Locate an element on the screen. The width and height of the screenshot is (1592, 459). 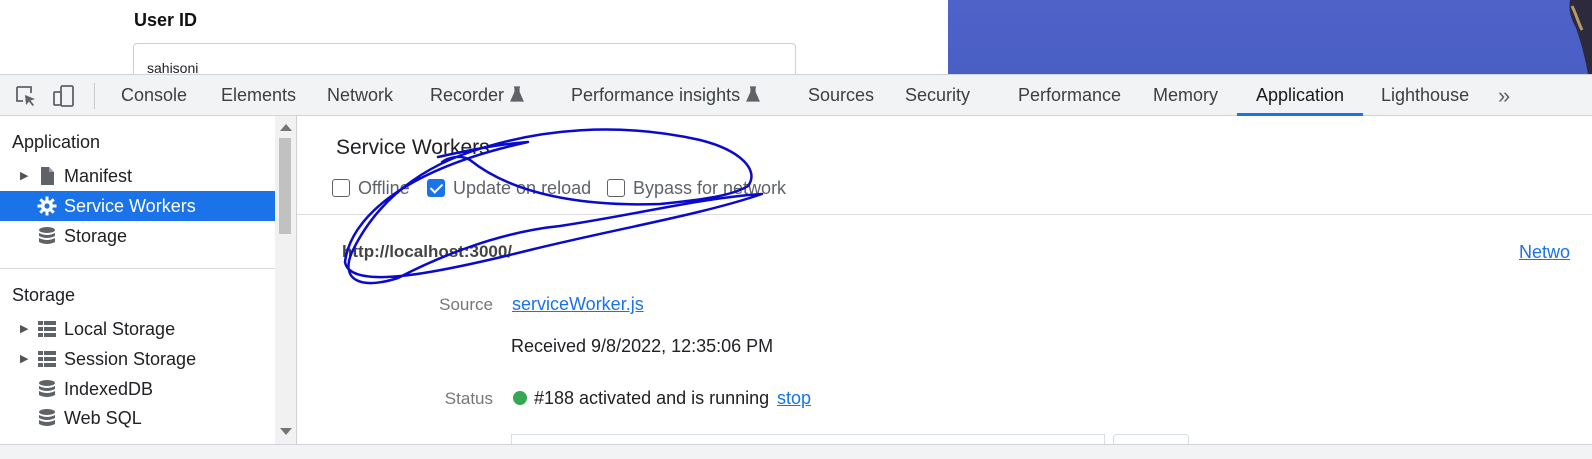
sidebar-item-label: Storage is located at coordinates (96, 236).